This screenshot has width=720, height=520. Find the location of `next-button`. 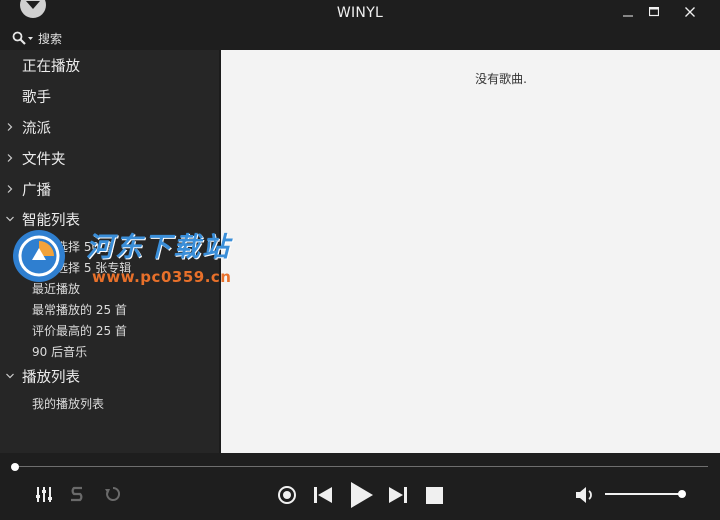

next-button is located at coordinates (398, 495).